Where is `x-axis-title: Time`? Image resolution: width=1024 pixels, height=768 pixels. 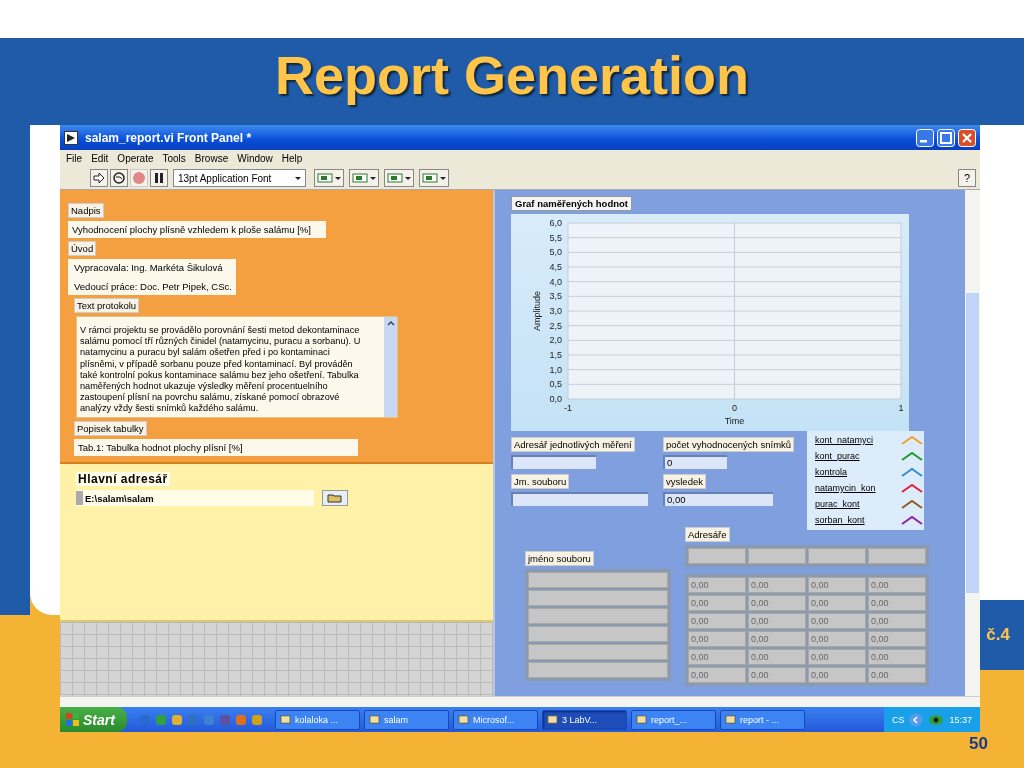
x-axis-title: Time is located at coordinates (734, 421).